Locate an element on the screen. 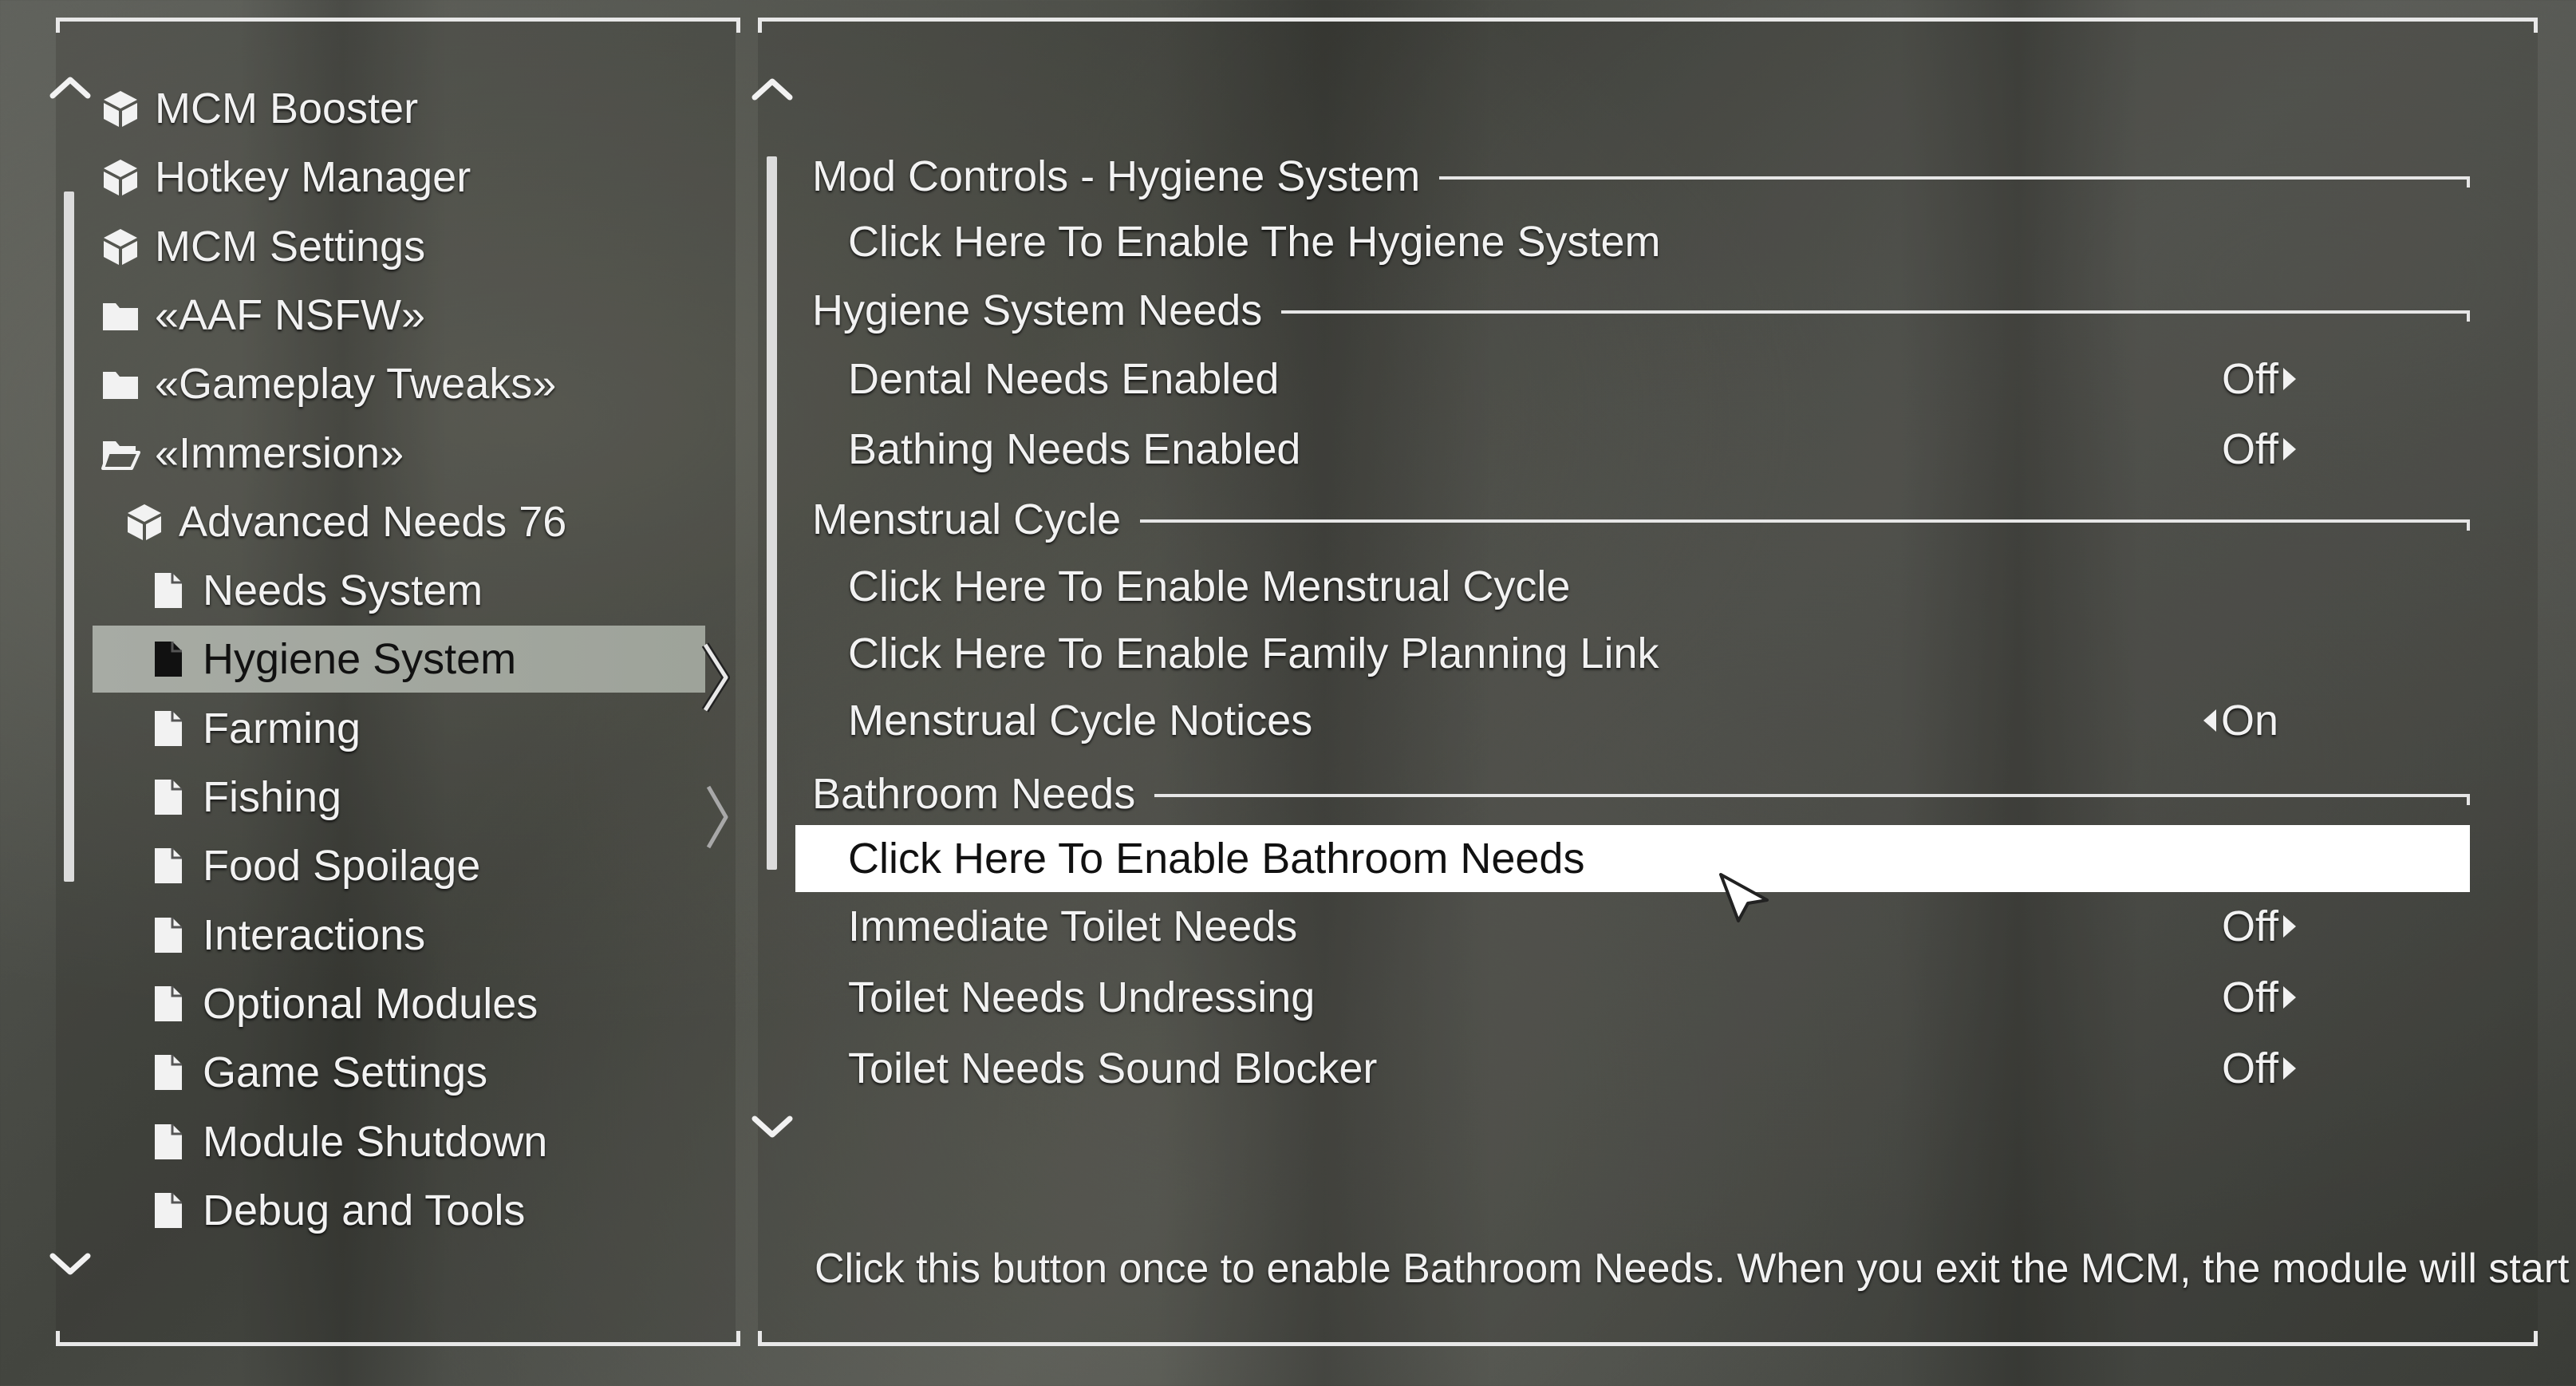  option-label: Dental Needs Enabled is located at coordinates (1064, 379).